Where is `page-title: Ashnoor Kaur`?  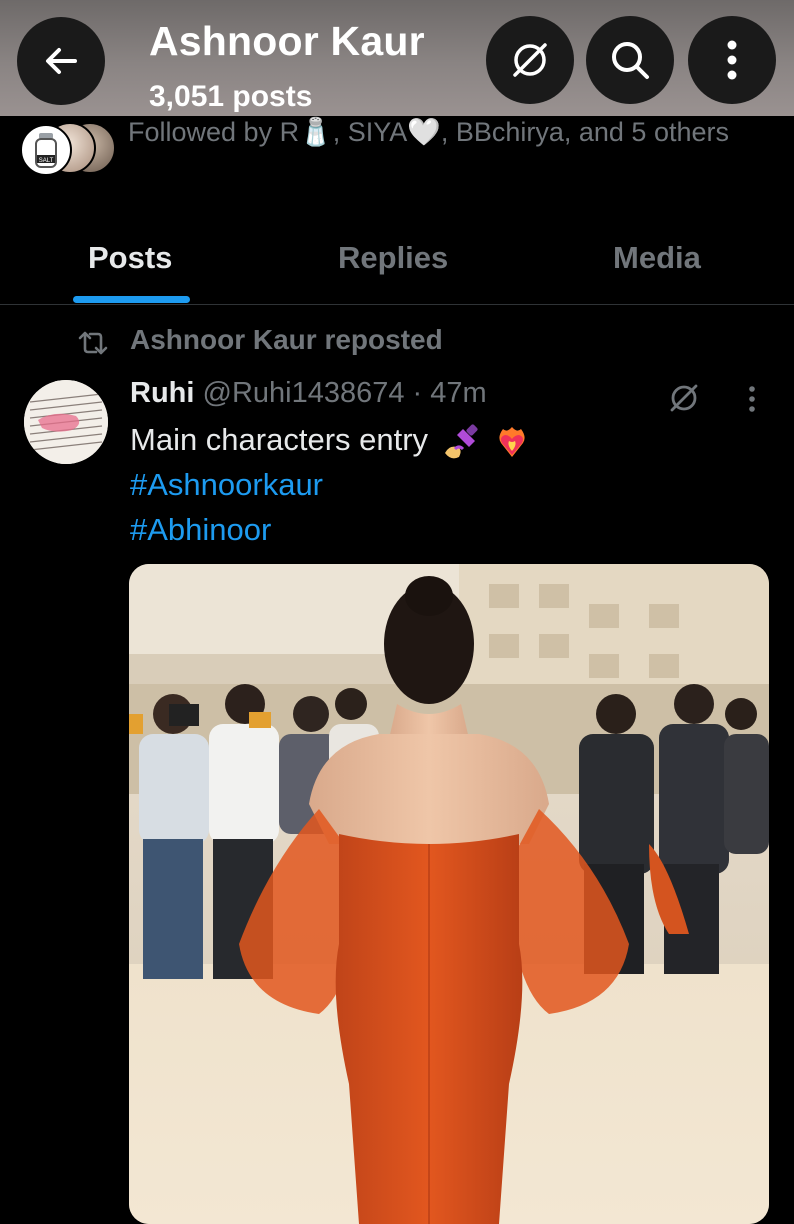
page-title: Ashnoor Kaur is located at coordinates (287, 41).